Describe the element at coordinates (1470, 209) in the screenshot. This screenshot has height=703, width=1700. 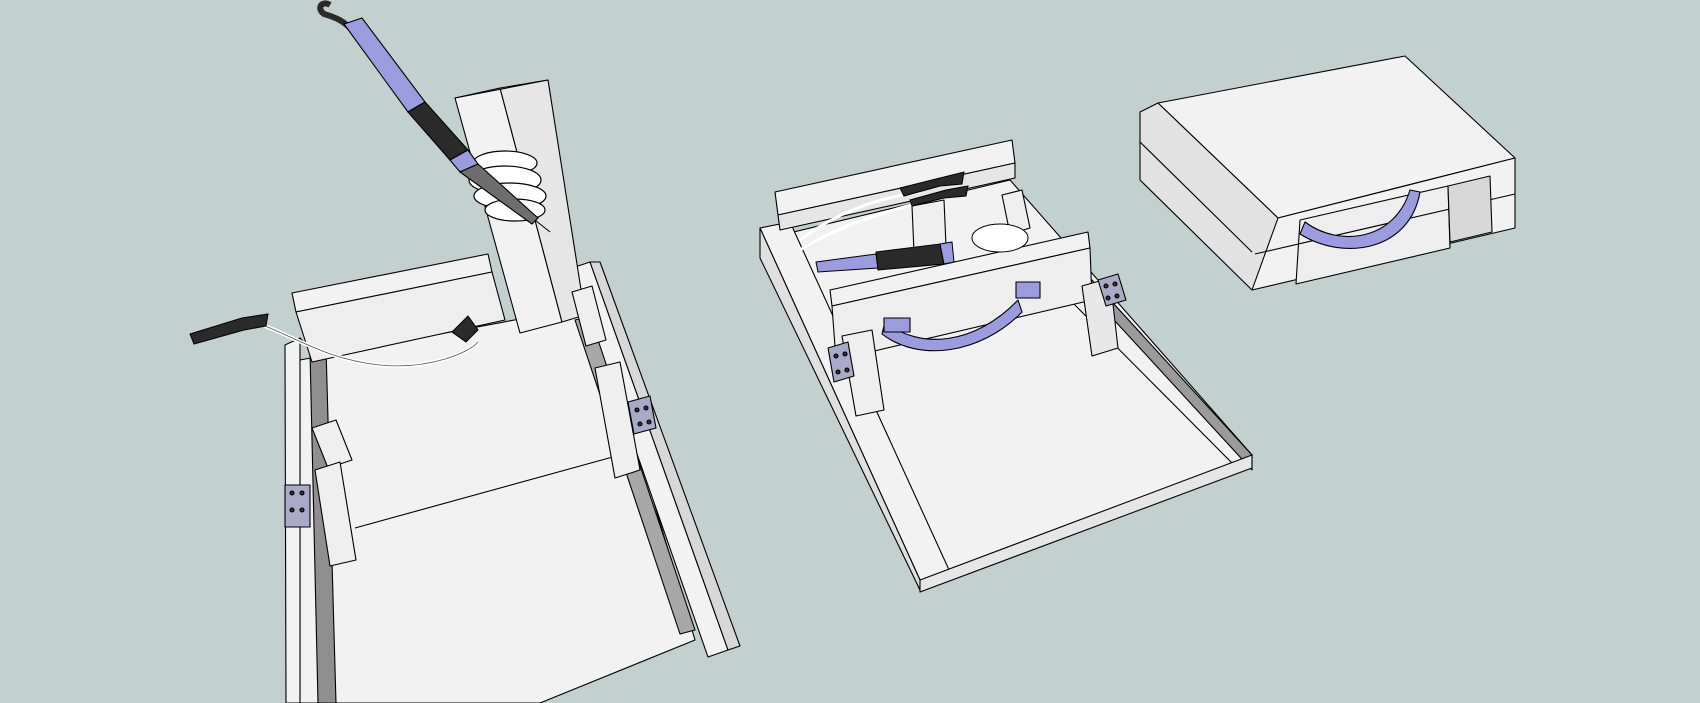
I see `case-side-shade` at that location.